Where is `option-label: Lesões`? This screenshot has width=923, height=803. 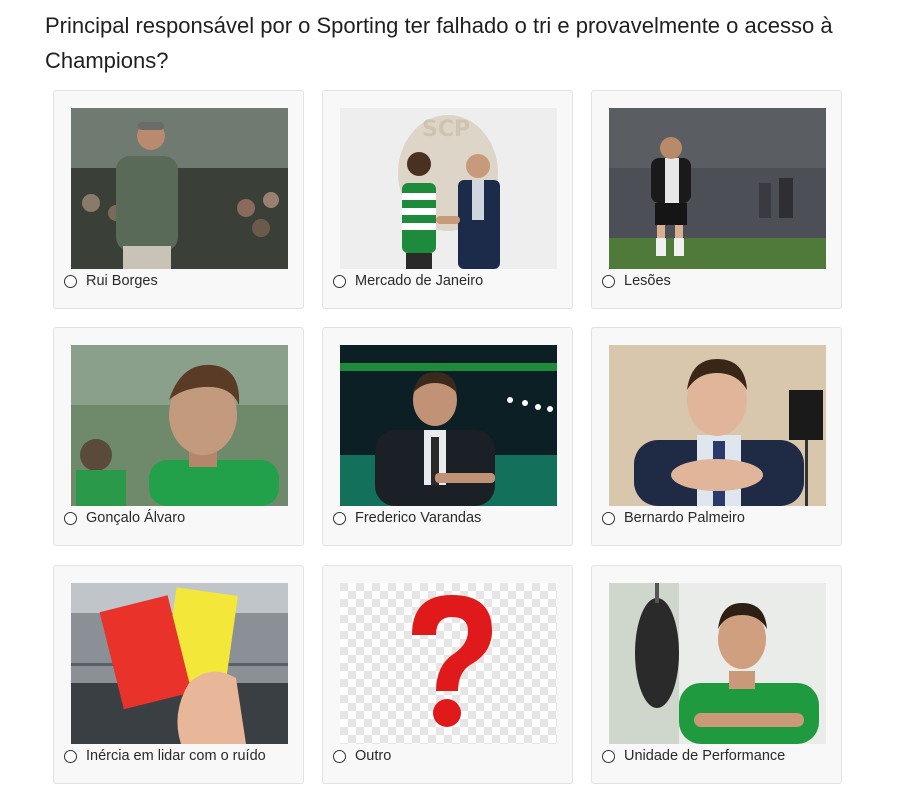 option-label: Lesões is located at coordinates (647, 281).